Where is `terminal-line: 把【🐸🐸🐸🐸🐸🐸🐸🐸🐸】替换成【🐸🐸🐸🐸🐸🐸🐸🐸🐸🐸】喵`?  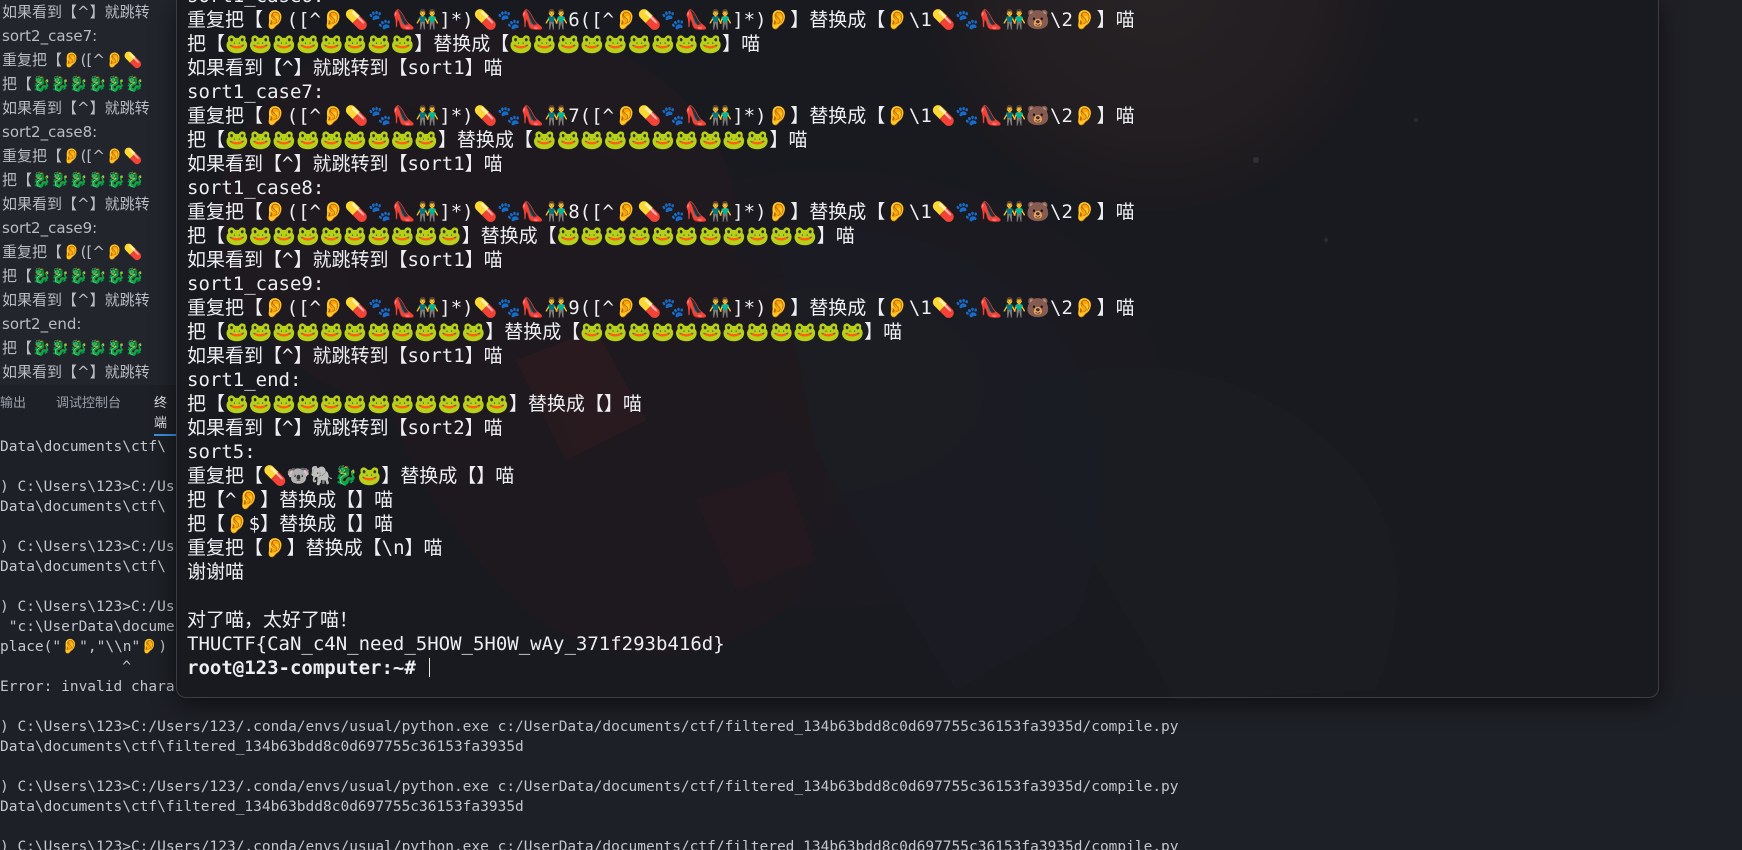
terminal-line: 把【🐸🐸🐸🐸🐸🐸🐸🐸🐸】替换成【🐸🐸🐸🐸🐸🐸🐸🐸🐸🐸】喵 is located at coordinates (497, 140).